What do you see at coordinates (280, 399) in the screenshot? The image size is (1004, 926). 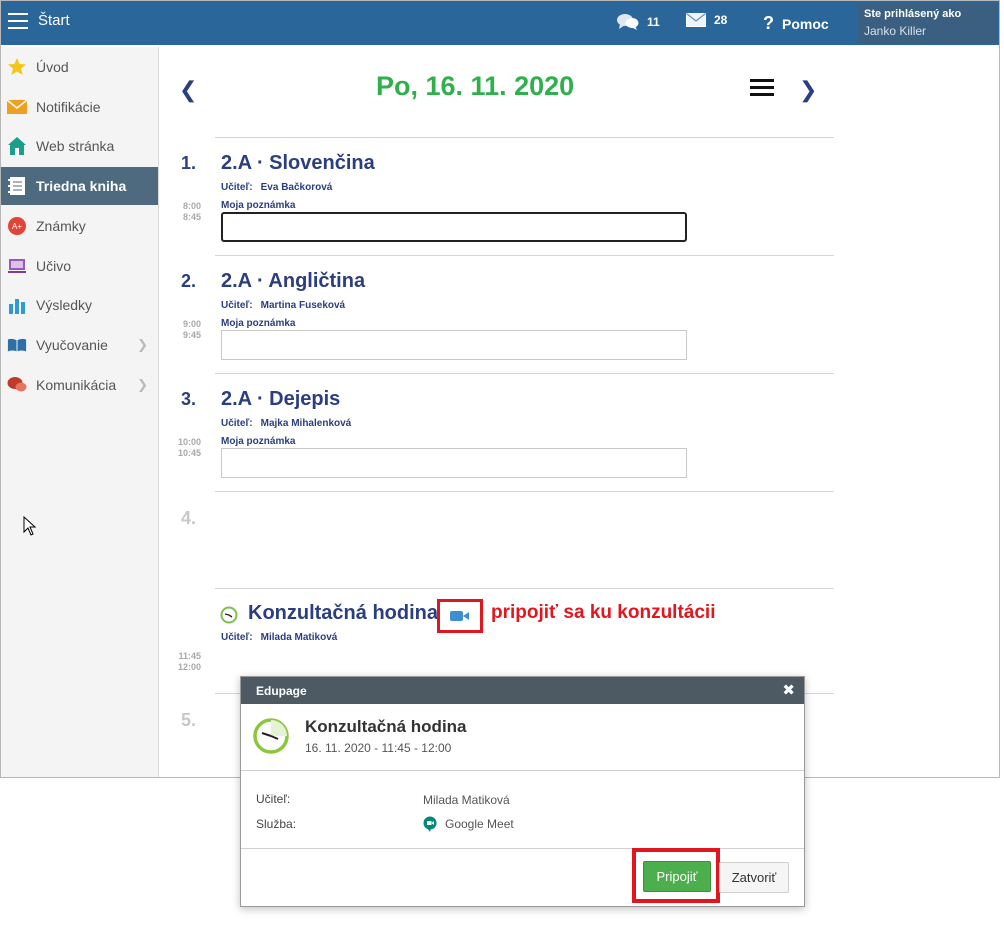 I see `lesson-title: 2.A · Dejepis` at bounding box center [280, 399].